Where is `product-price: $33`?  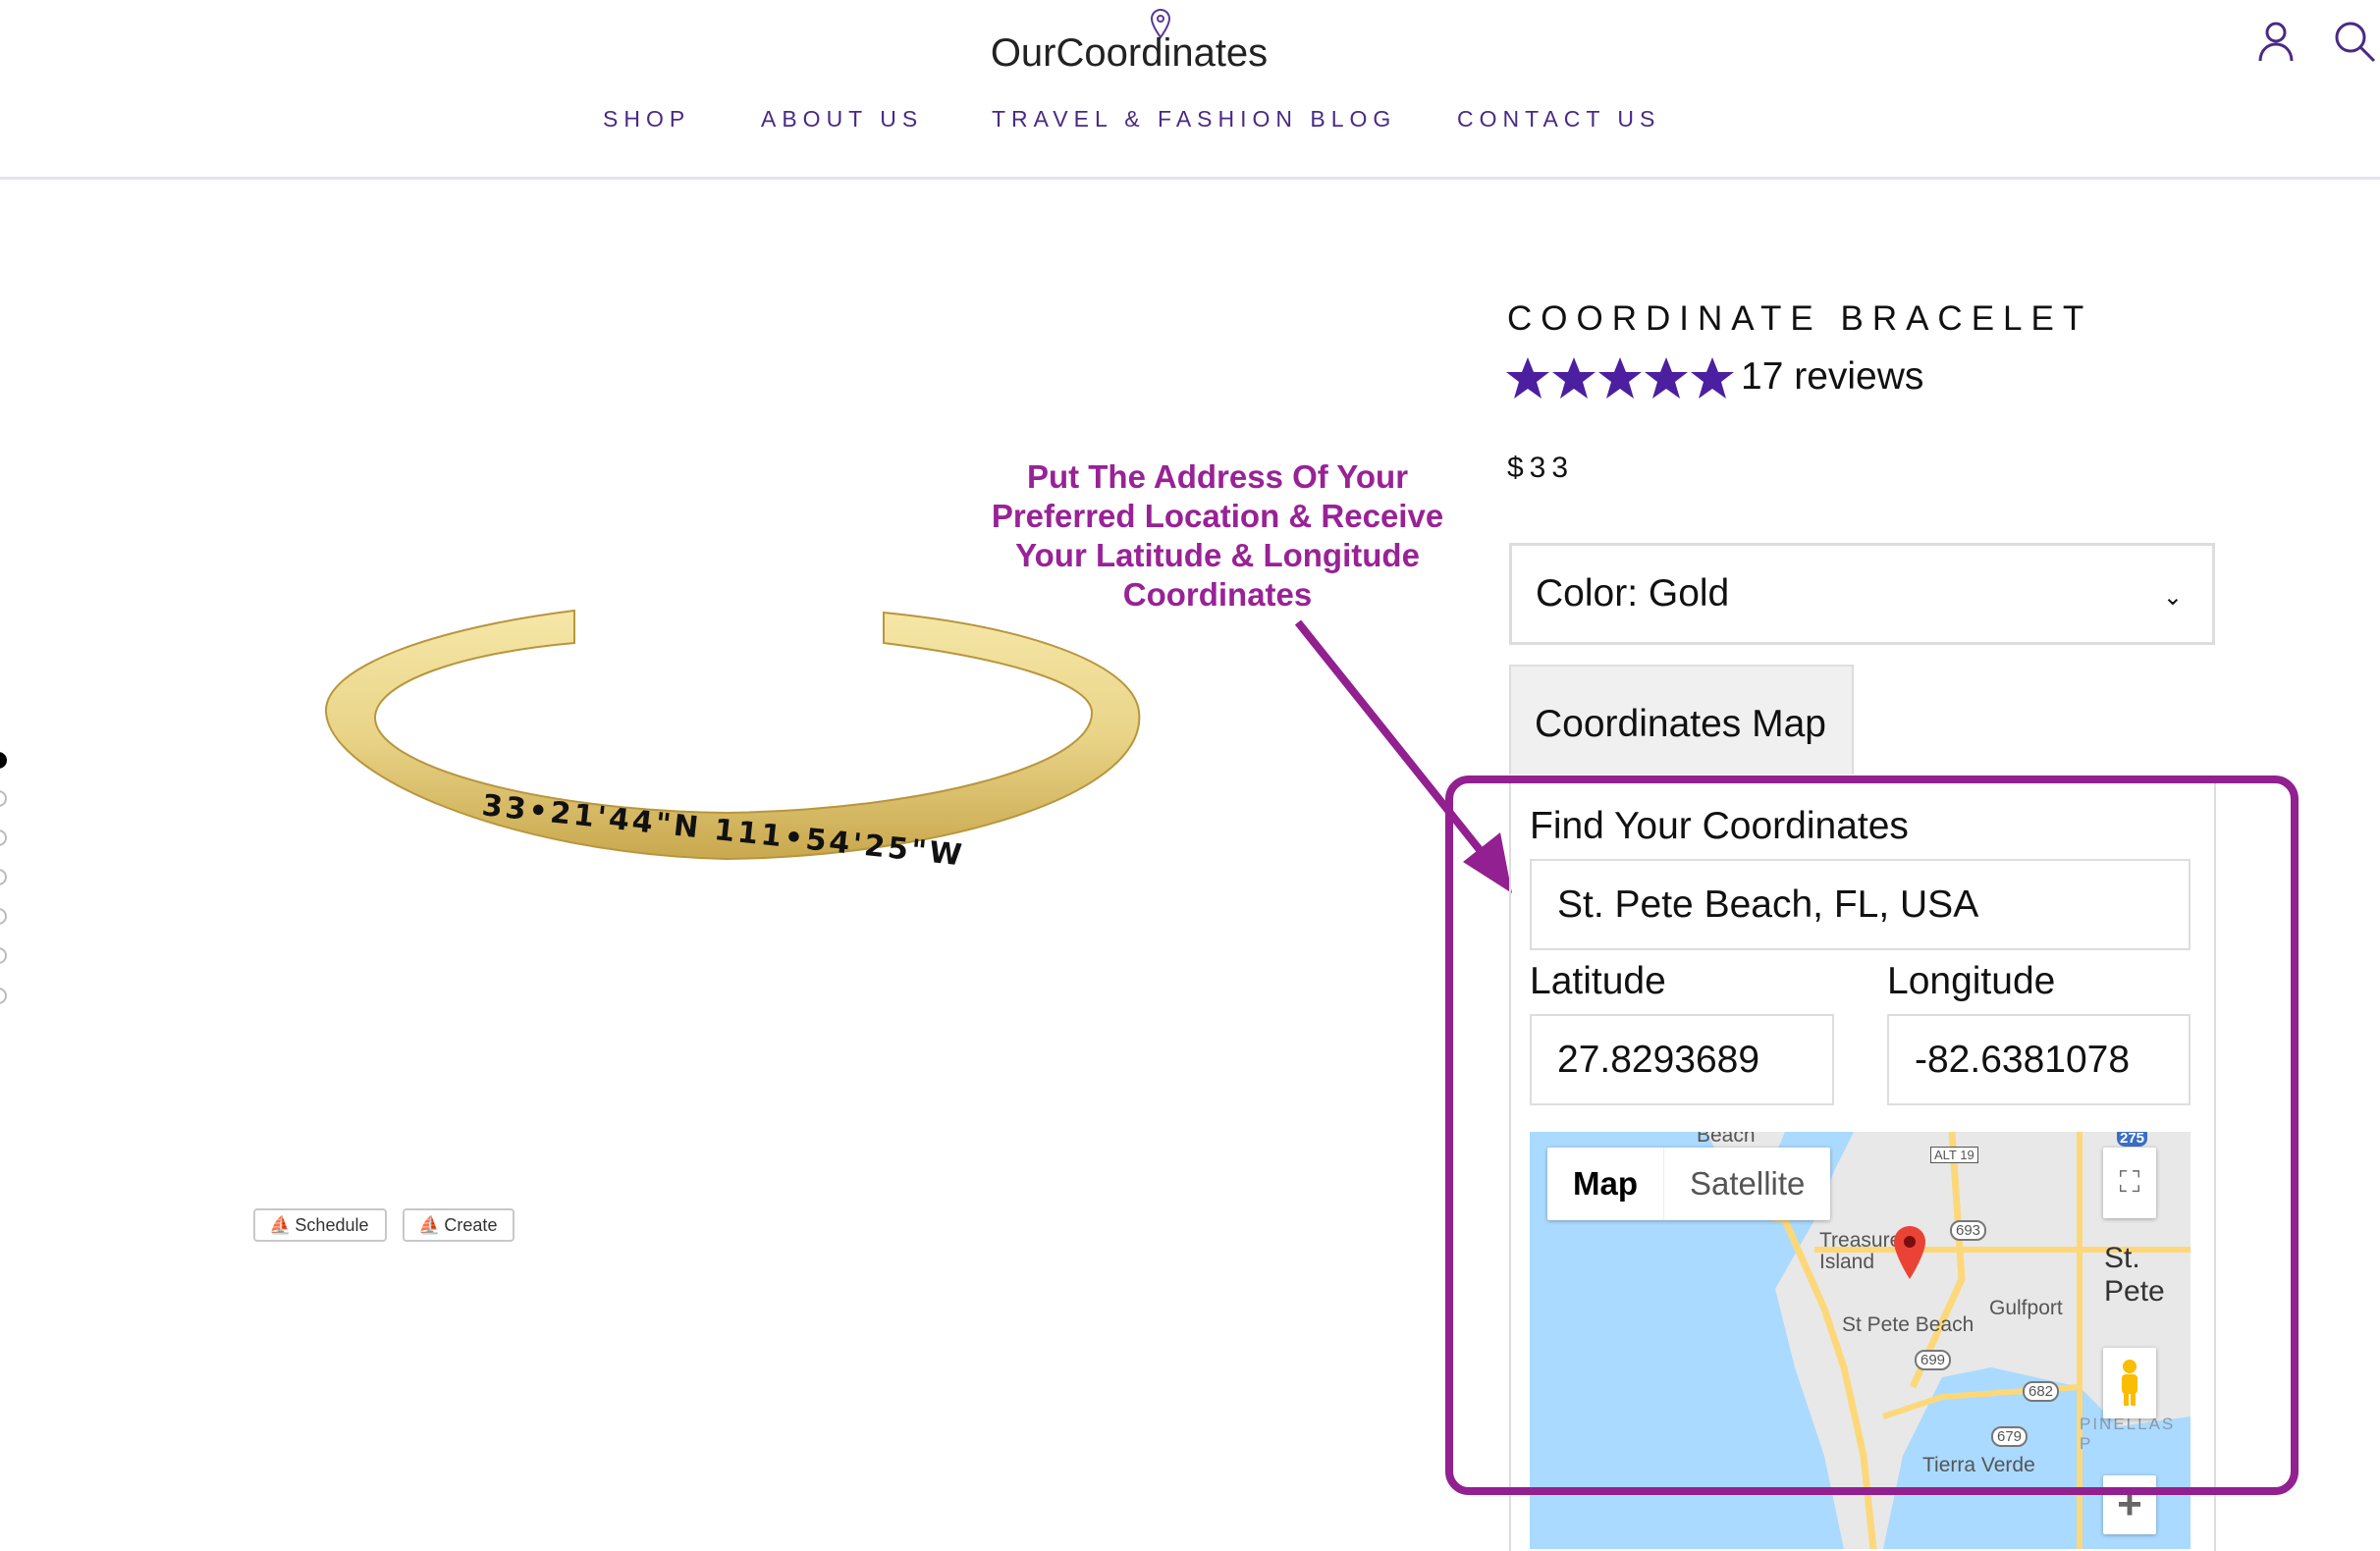
product-price: $33 is located at coordinates (1541, 468).